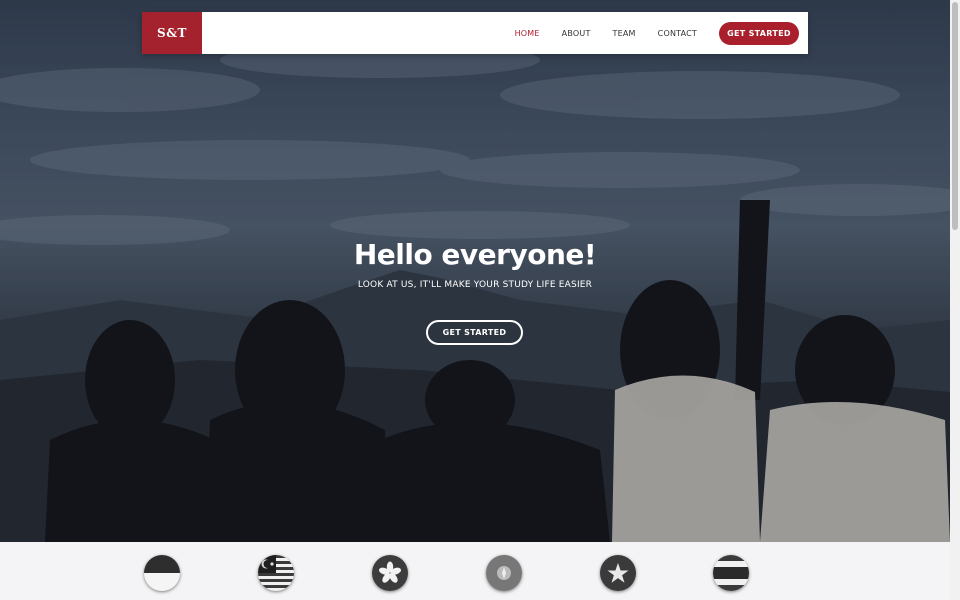 The height and width of the screenshot is (600, 960). I want to click on malaysia-flag-icon, so click(276, 573).